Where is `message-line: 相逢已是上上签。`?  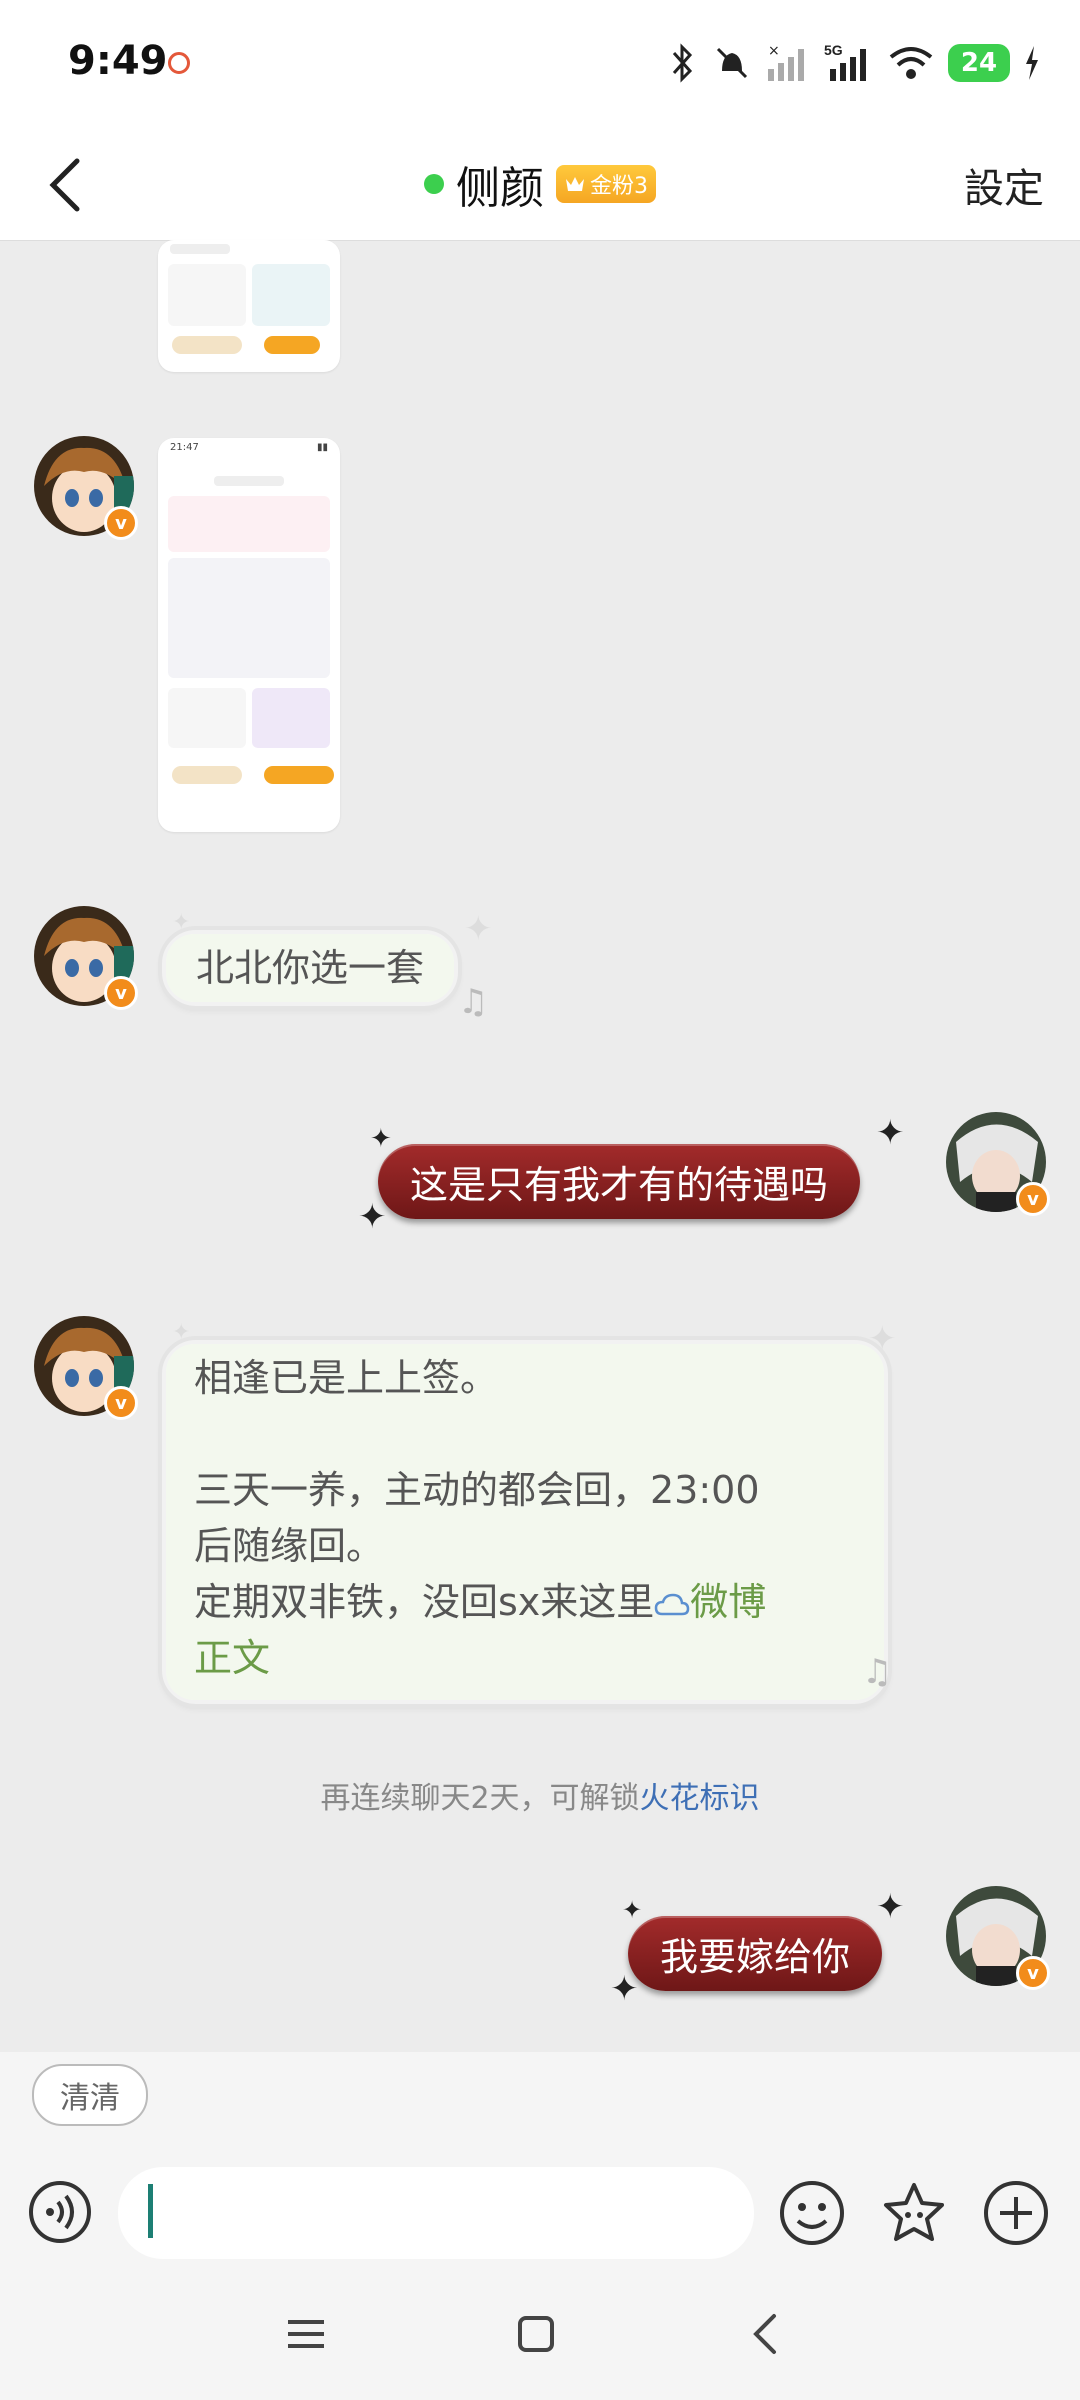
message-line: 相逢已是上上签。 is located at coordinates (346, 1378).